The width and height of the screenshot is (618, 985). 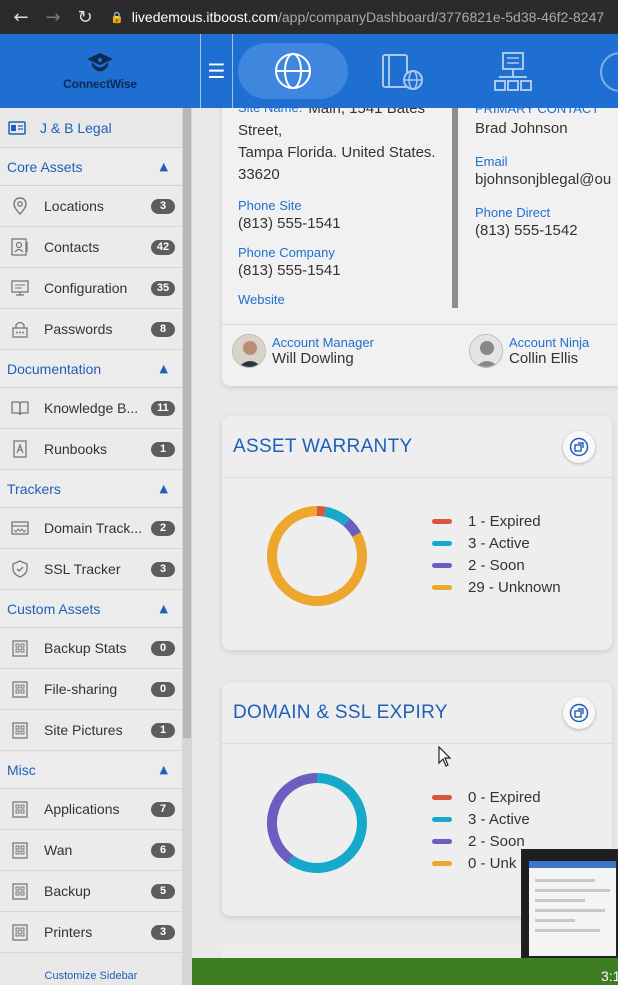 What do you see at coordinates (420, 324) in the screenshot?
I see `card-divider` at bounding box center [420, 324].